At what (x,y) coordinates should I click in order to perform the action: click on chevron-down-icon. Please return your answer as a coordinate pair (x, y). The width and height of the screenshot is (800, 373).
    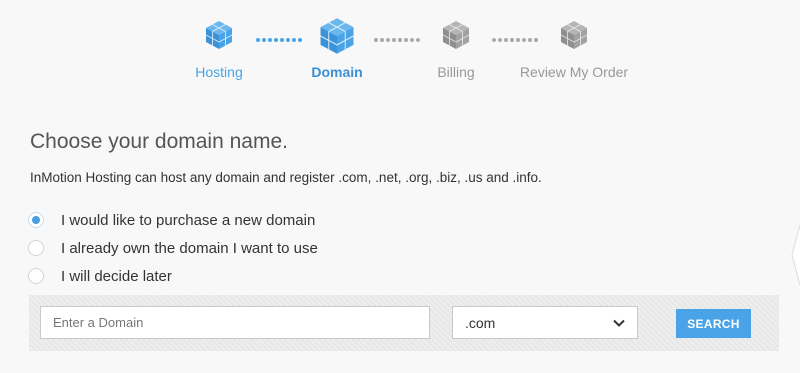
    Looking at the image, I should click on (619, 323).